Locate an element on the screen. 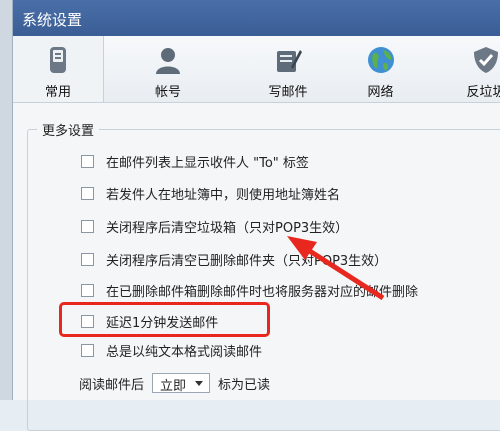  read-after-prefix: 阅读邮件后 is located at coordinates (112, 385).